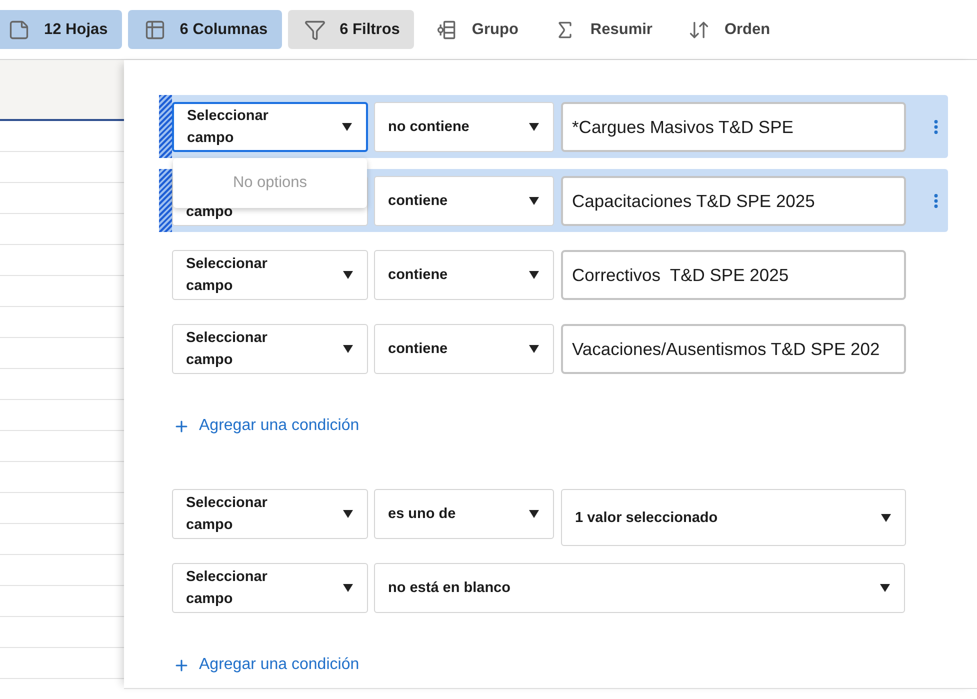 The height and width of the screenshot is (699, 977). I want to click on table-icon, so click(155, 29).